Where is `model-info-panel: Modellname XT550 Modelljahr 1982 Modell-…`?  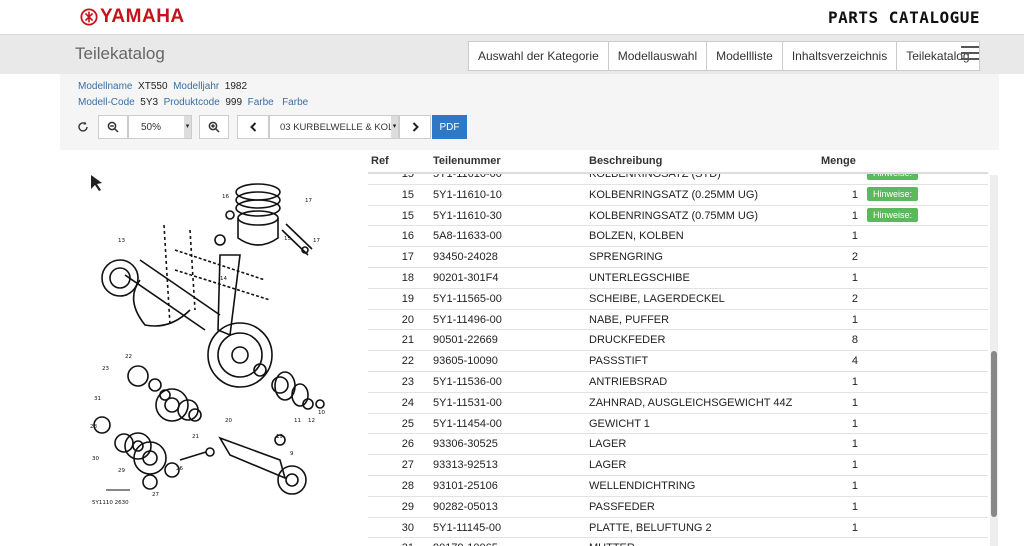 model-info-panel: Modellname XT550 Modelljahr 1982 Modell-… is located at coordinates (529, 112).